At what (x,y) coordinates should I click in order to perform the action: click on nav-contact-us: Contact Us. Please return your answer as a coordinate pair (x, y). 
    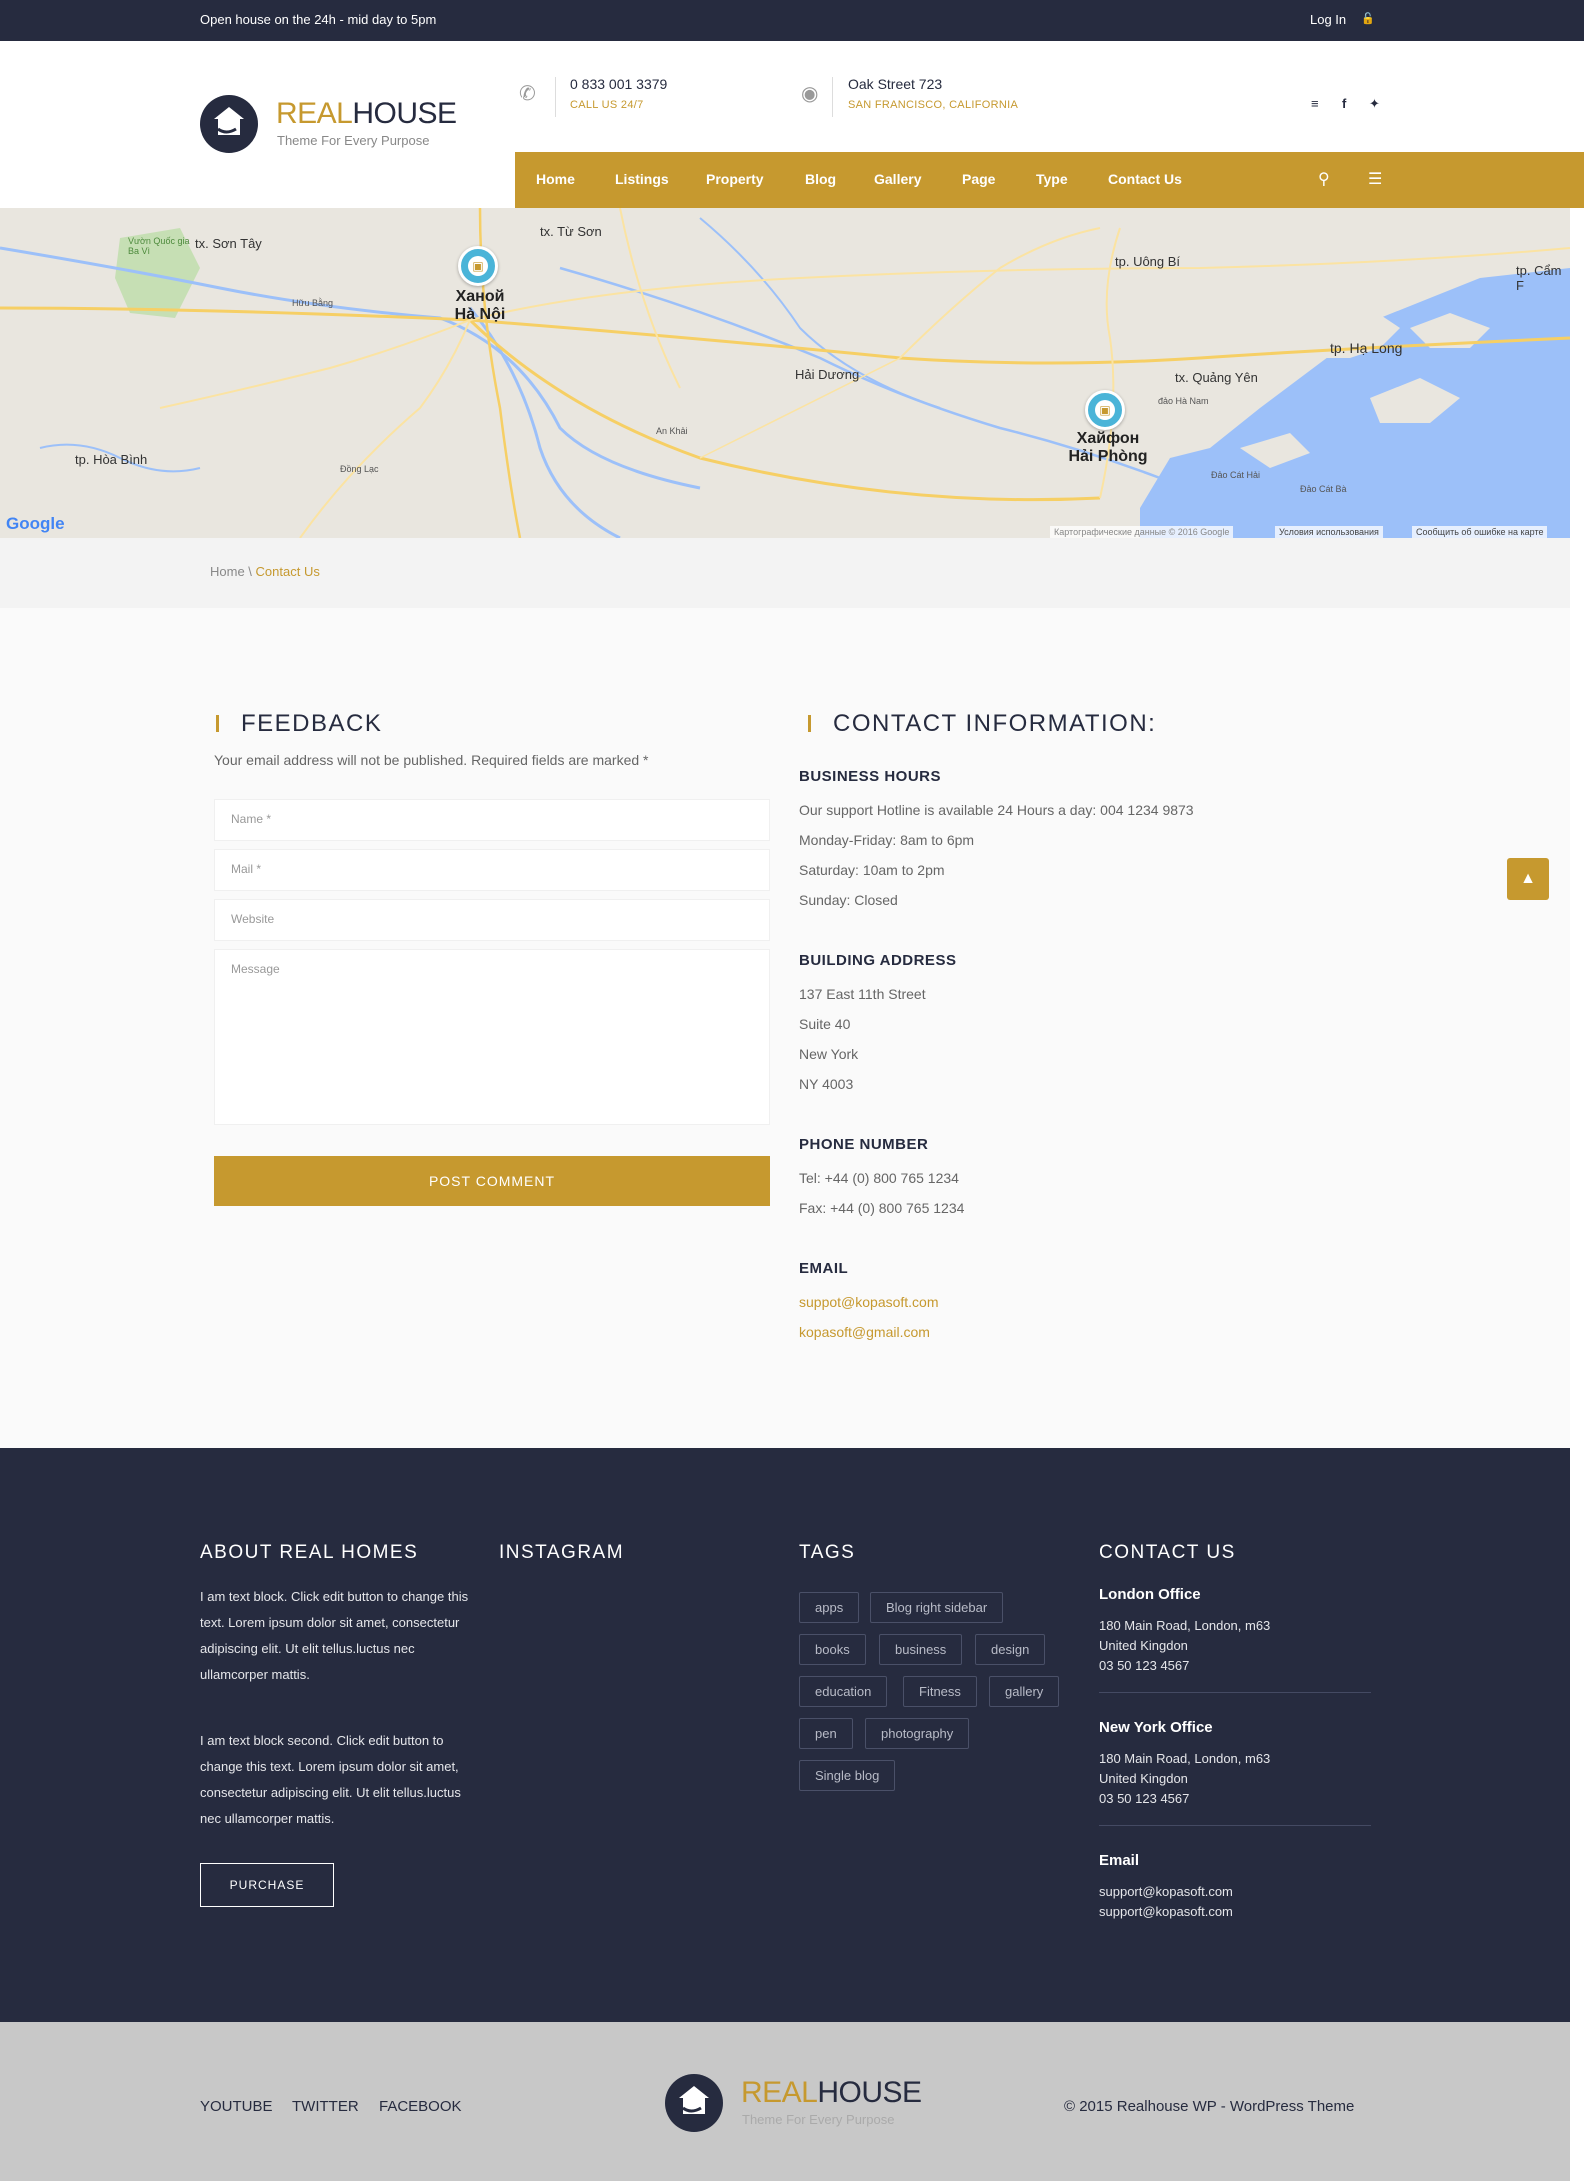
    Looking at the image, I should click on (1145, 179).